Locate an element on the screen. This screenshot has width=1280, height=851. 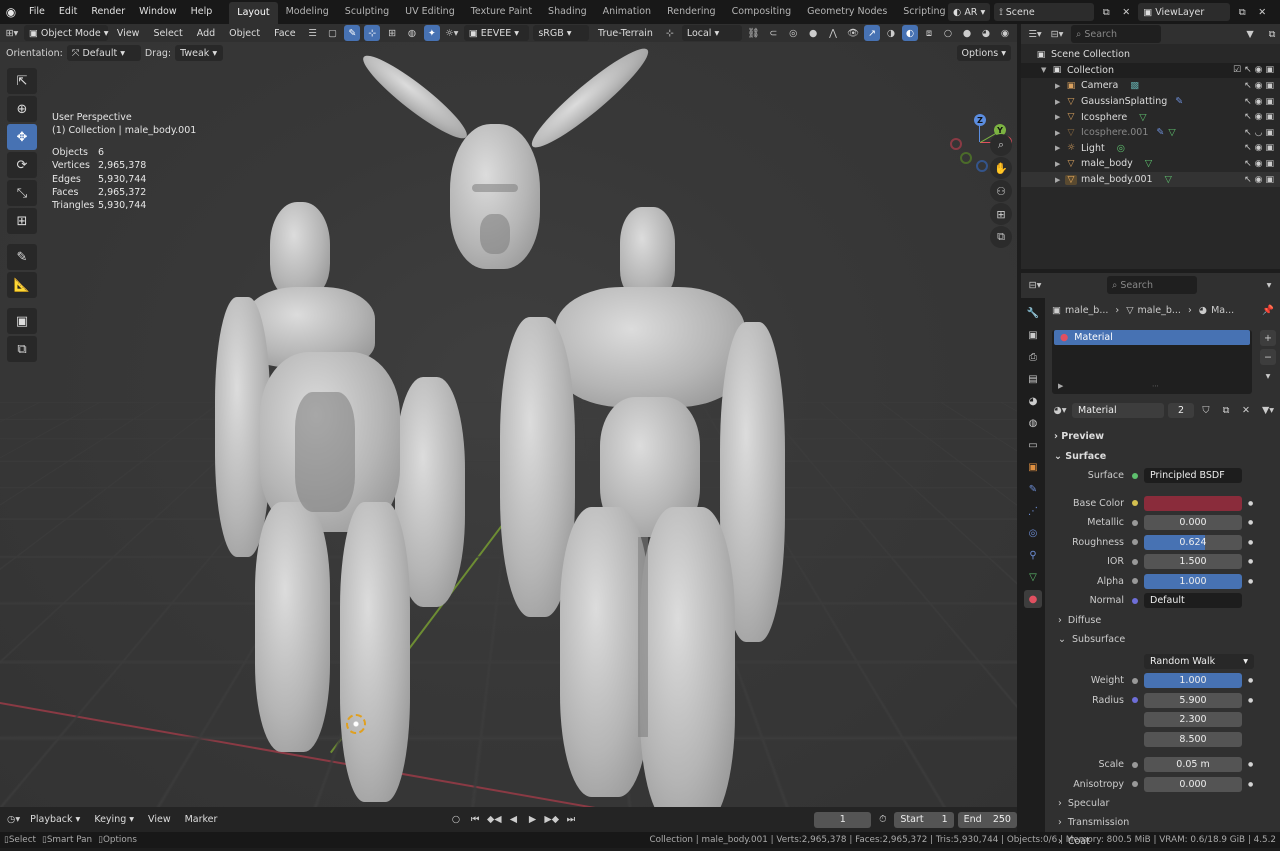
pan-hand-icon: ✋ is located at coordinates (1001, 168).